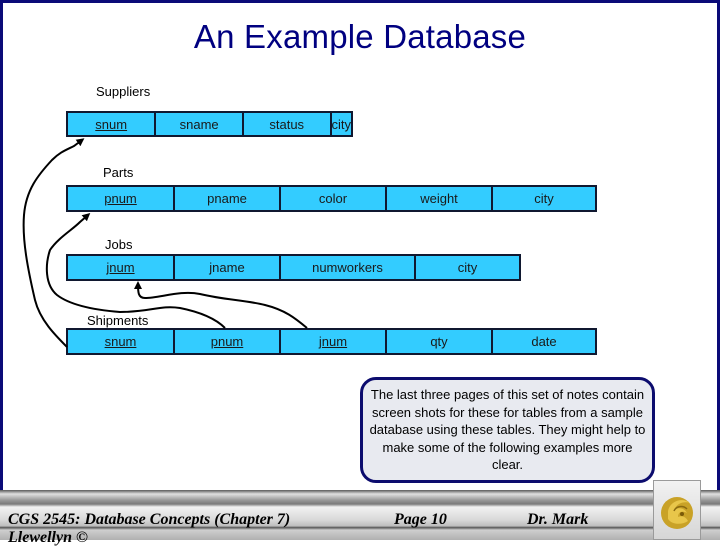 Image resolution: width=720 pixels, height=547 pixels. Describe the element at coordinates (149, 519) in the screenshot. I see `footer-course: CGS 2545: Database Concepts (Chapter 7)` at that location.